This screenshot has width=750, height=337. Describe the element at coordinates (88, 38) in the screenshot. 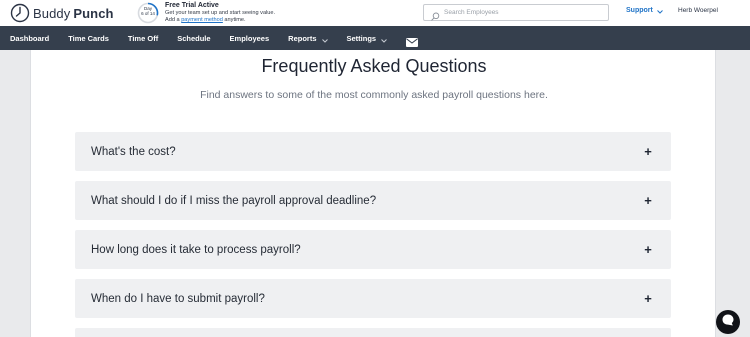

I see `nav-time-cards: Time Cards` at that location.